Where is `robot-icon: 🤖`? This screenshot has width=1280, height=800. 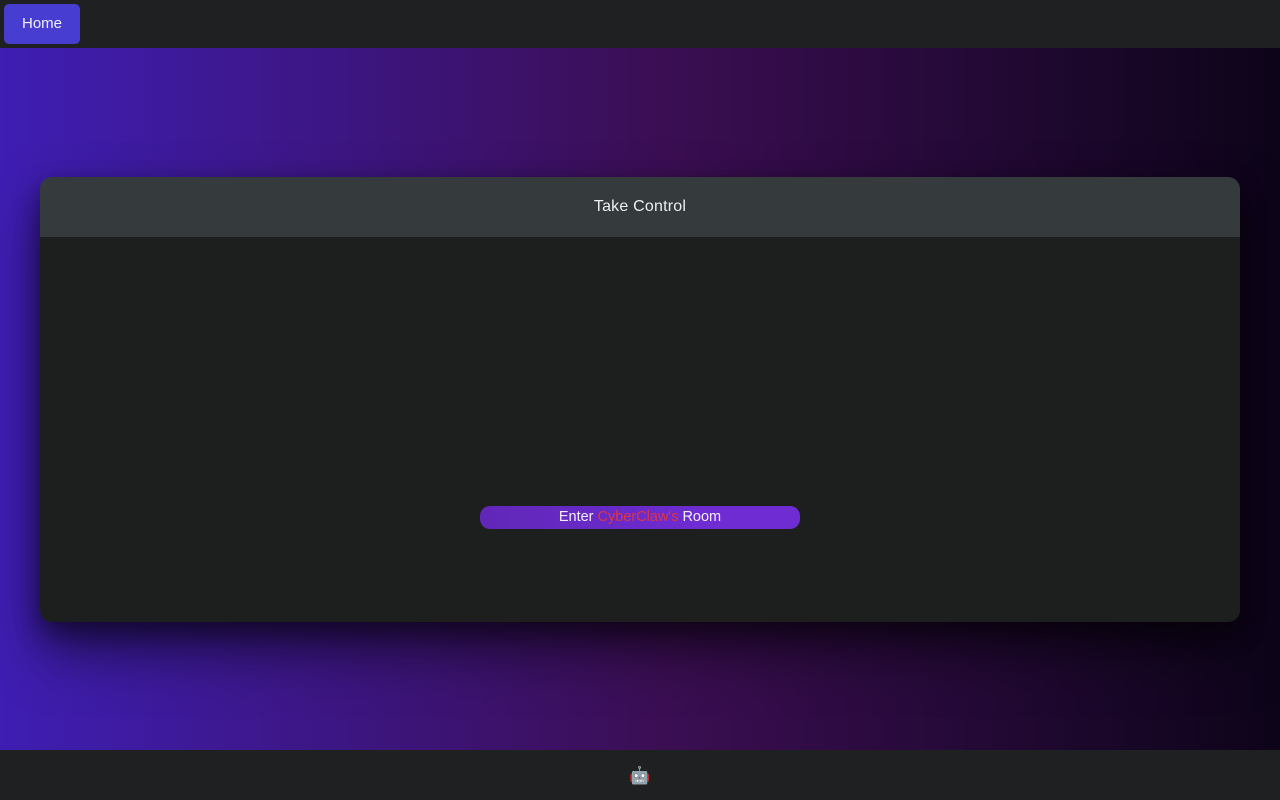
robot-icon: 🤖 is located at coordinates (640, 775).